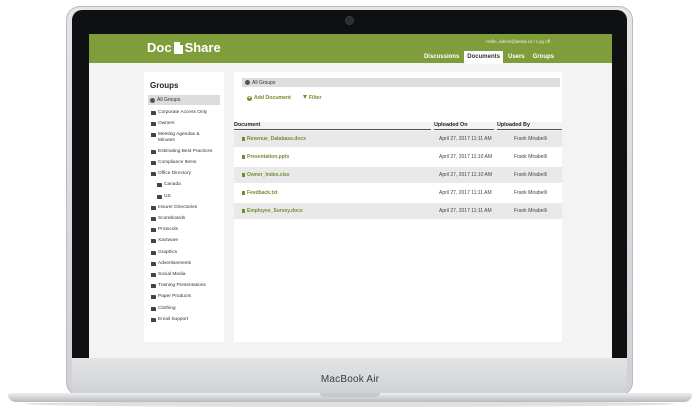 This screenshot has height=417, width=700. Describe the element at coordinates (173, 319) in the screenshot. I see `sidebar-item-label: Email Support` at that location.